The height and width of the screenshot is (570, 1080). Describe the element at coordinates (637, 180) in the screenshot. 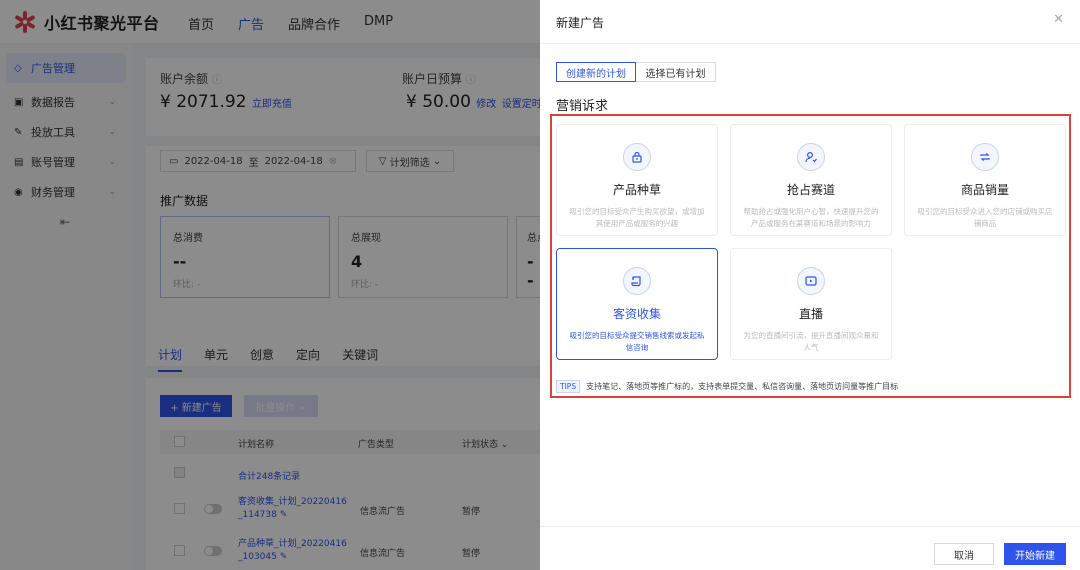

I see `objective-card-product-seeding: 产品种草 吸引您的目标受众产生购买欲望，或增加其使用产品或服务的兴趣` at that location.